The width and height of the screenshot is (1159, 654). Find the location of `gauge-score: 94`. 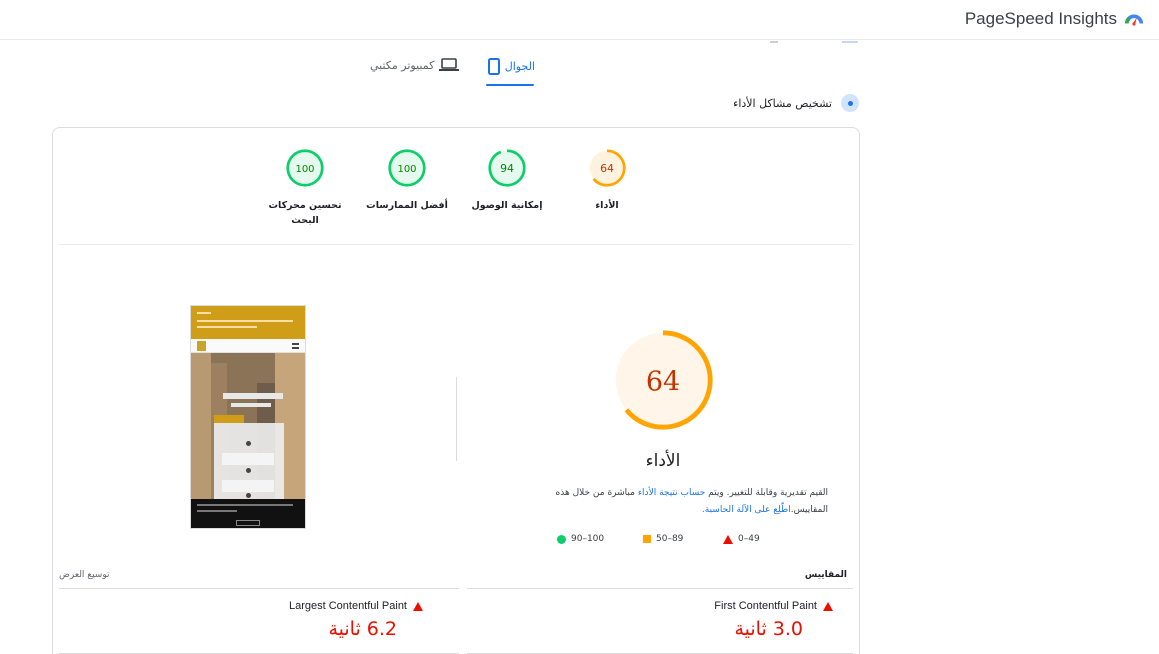

gauge-score: 94 is located at coordinates (507, 168).